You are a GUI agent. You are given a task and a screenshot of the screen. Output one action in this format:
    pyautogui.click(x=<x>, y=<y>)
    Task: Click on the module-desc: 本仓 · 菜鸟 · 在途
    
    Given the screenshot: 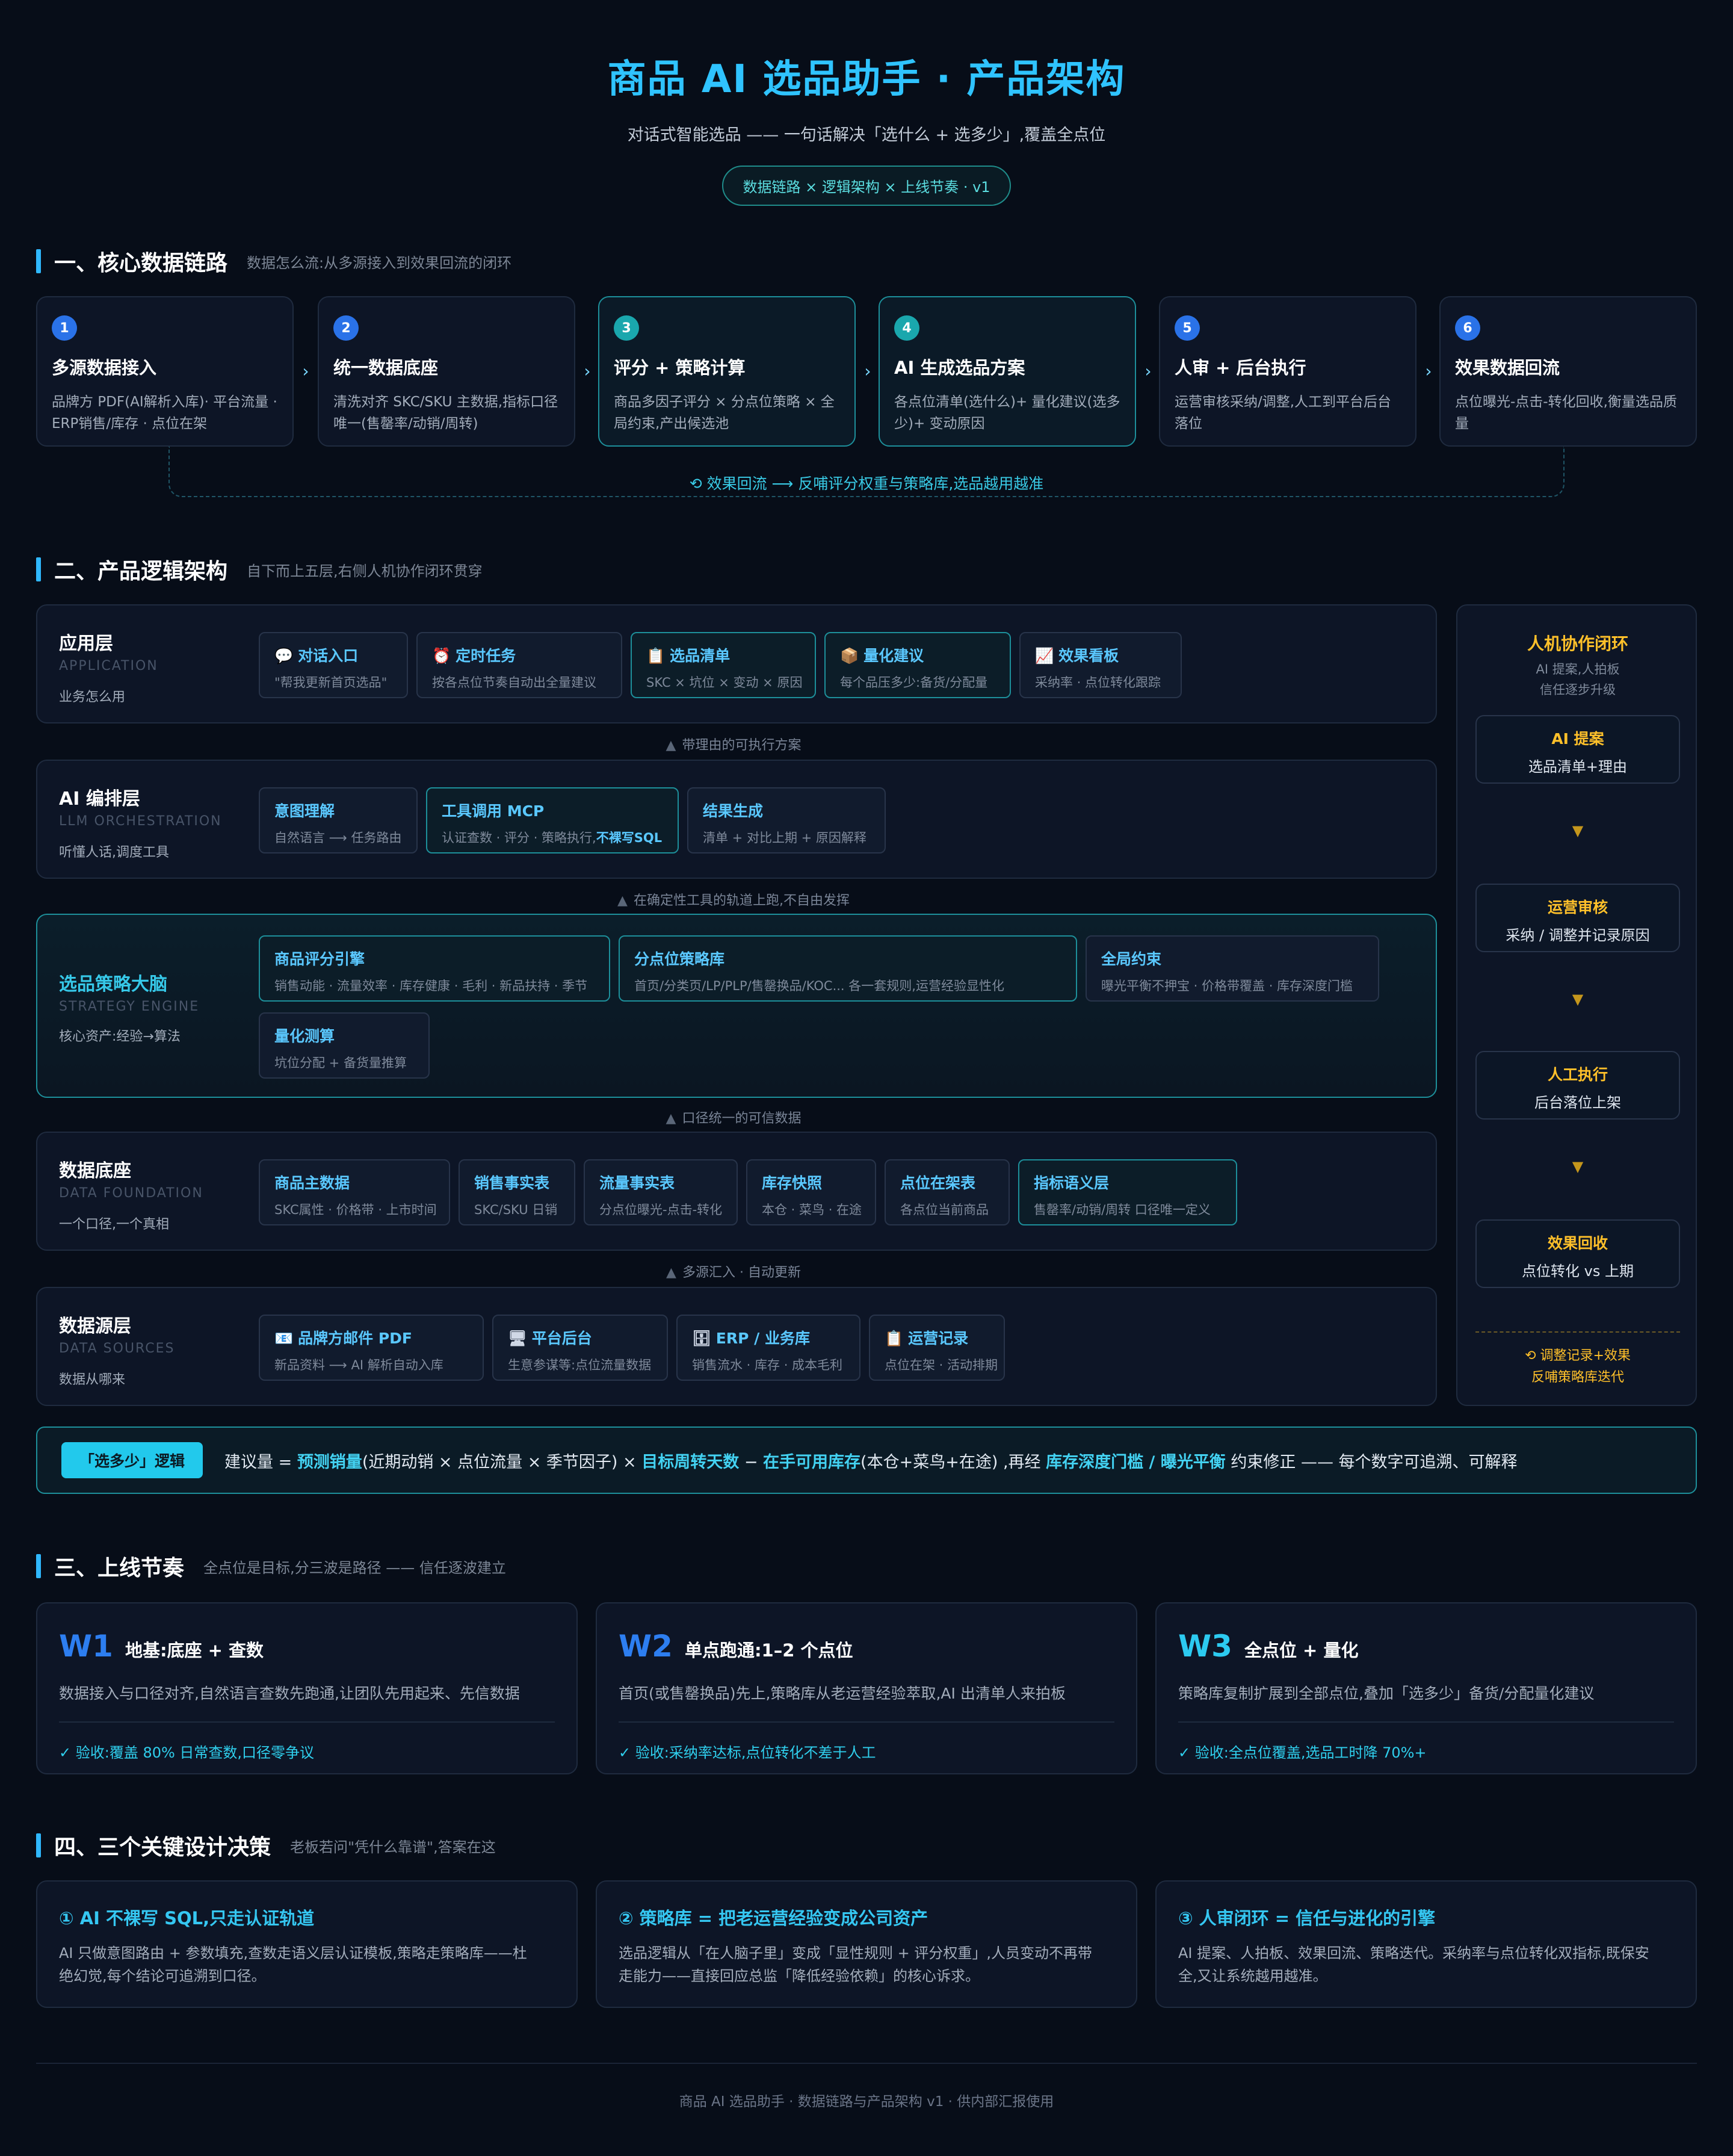 What is the action you would take?
    pyautogui.click(x=812, y=1210)
    